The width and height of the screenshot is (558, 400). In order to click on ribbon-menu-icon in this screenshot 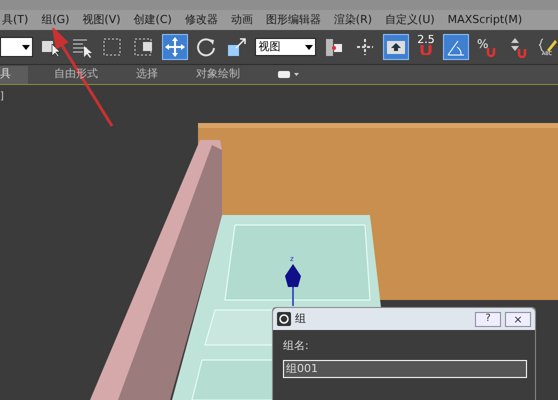, I will do `click(289, 74)`.